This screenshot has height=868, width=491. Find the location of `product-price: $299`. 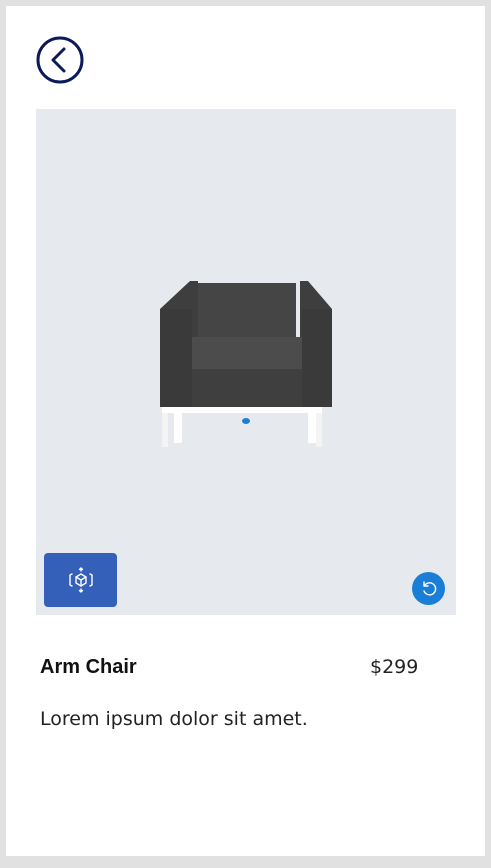

product-price: $299 is located at coordinates (394, 667).